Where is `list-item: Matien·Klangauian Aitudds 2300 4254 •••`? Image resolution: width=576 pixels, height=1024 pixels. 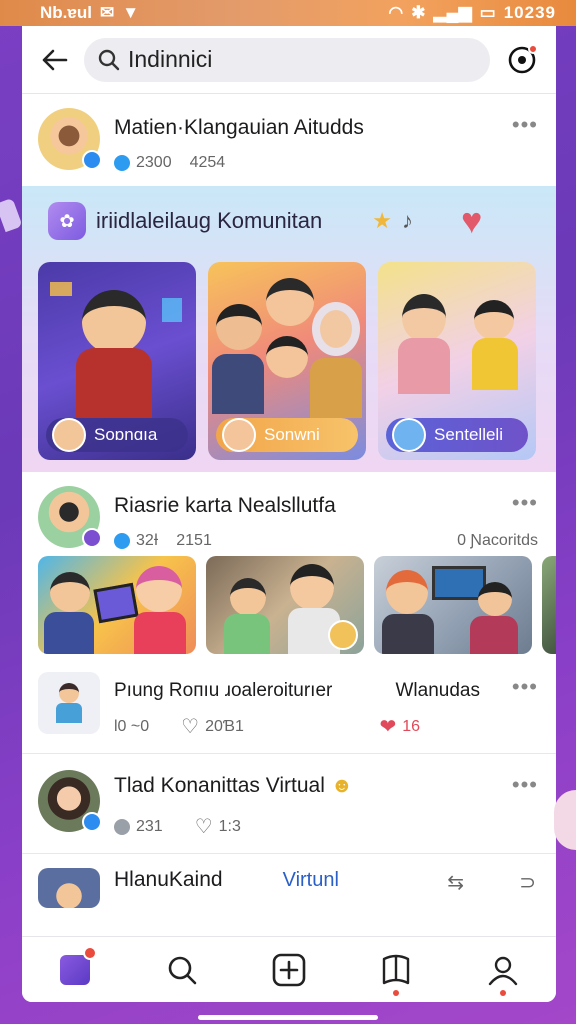
list-item: Matien·Klangauian Aitudds 2300 4254 ••• is located at coordinates (289, 140).